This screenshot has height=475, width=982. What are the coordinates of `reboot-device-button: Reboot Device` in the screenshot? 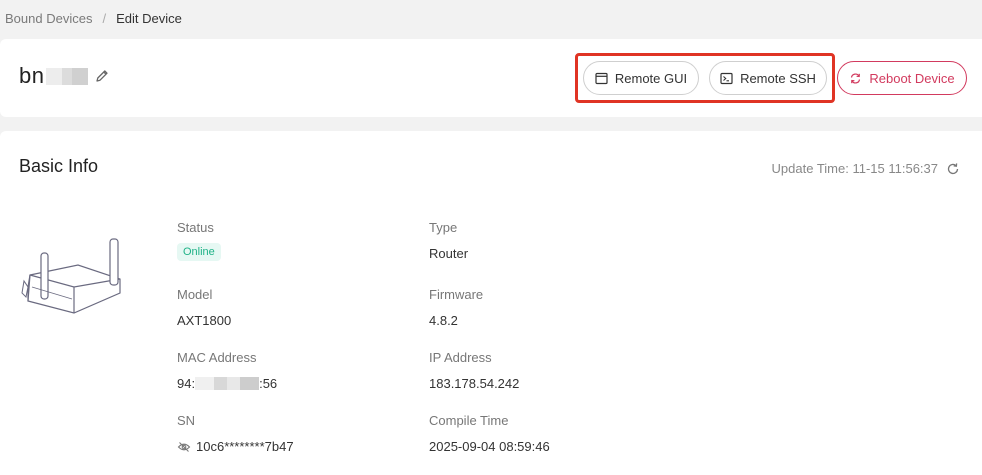 It's located at (902, 78).